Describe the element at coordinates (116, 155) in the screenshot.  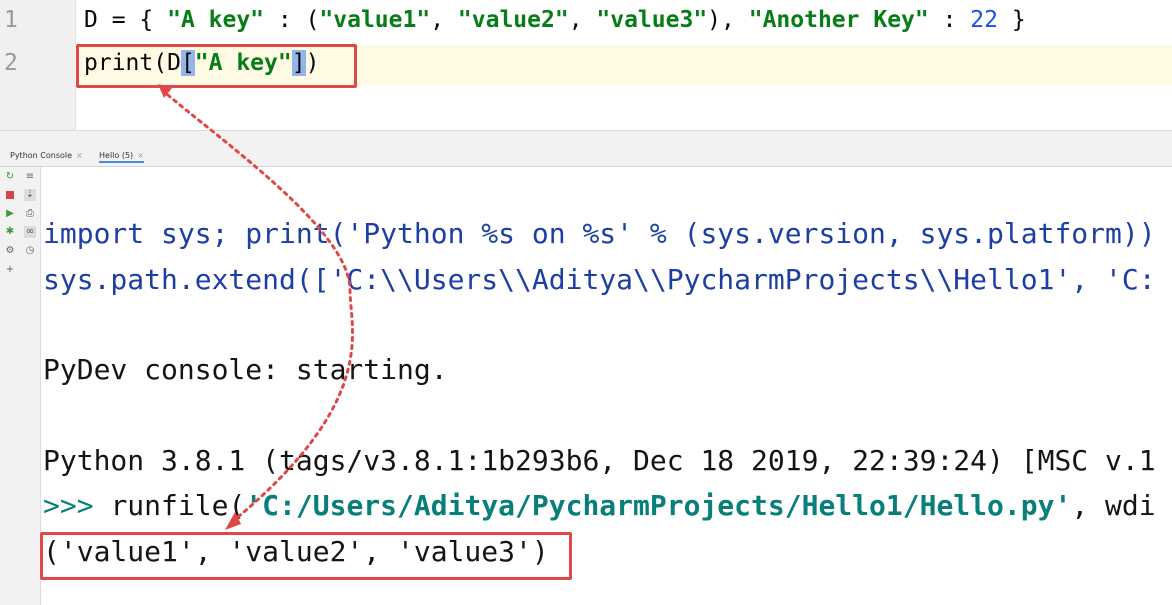
I see `tab-label: Hello (5)` at that location.